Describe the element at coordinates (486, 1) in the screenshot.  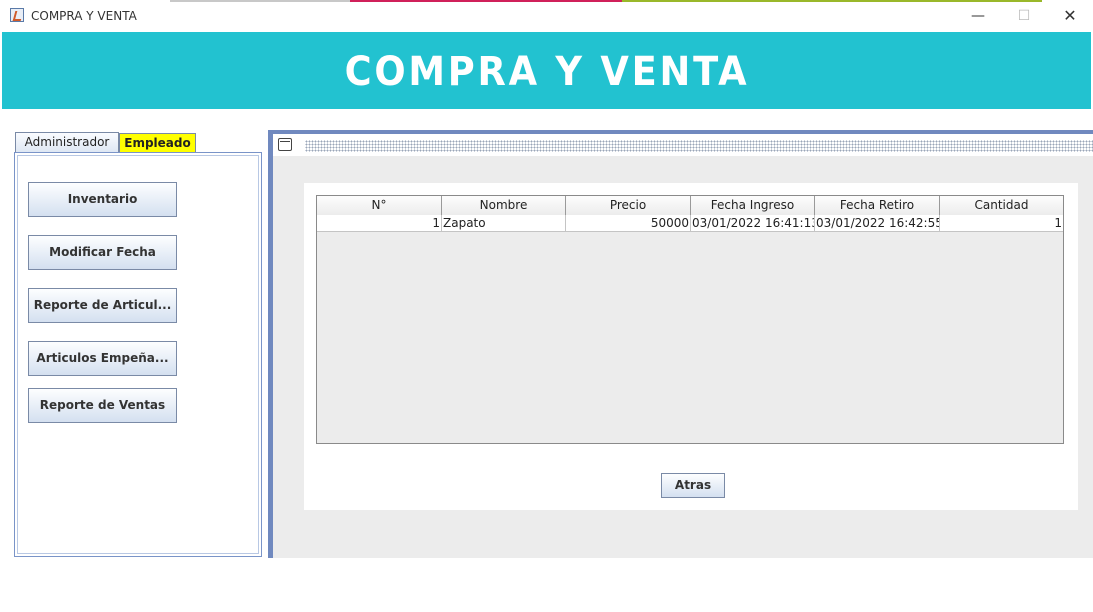
I see `accent-strip-red` at that location.